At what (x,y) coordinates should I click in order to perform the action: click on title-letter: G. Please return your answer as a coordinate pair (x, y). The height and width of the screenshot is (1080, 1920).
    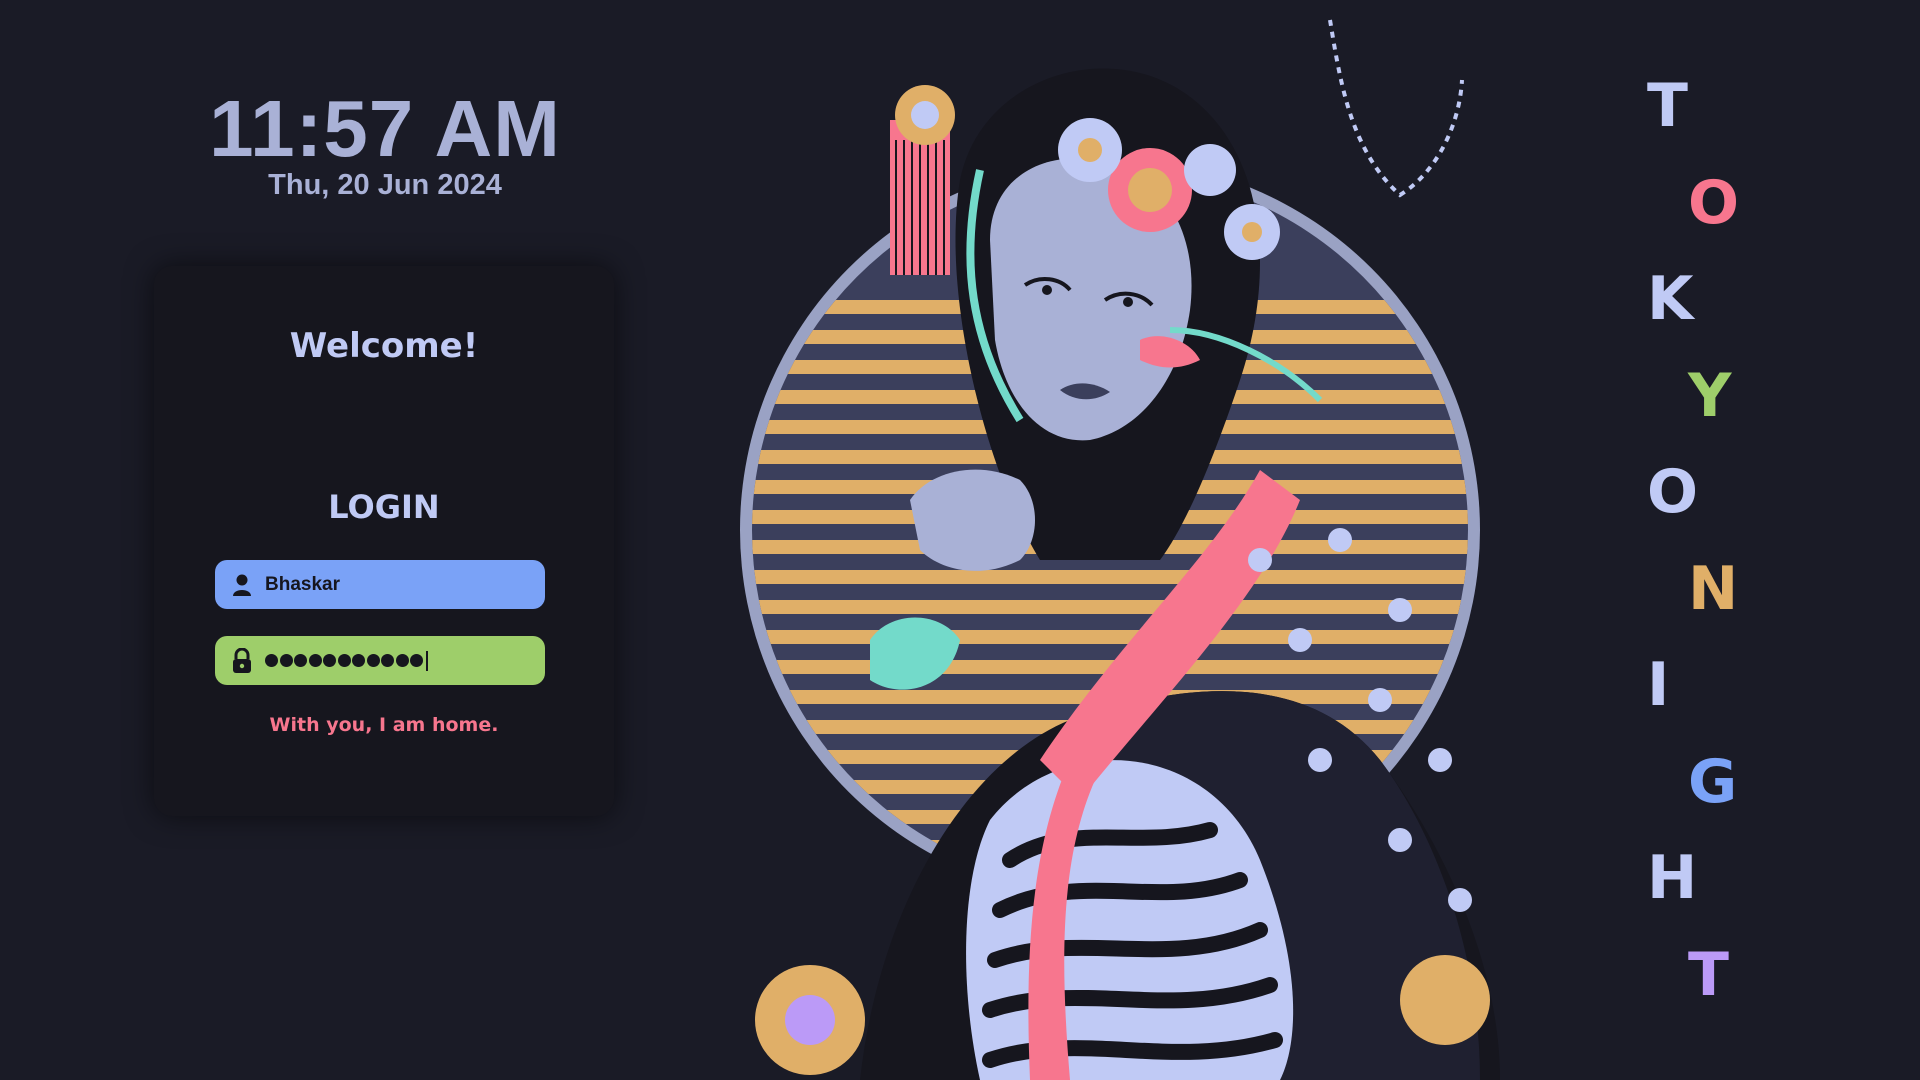
    Looking at the image, I should click on (1713, 781).